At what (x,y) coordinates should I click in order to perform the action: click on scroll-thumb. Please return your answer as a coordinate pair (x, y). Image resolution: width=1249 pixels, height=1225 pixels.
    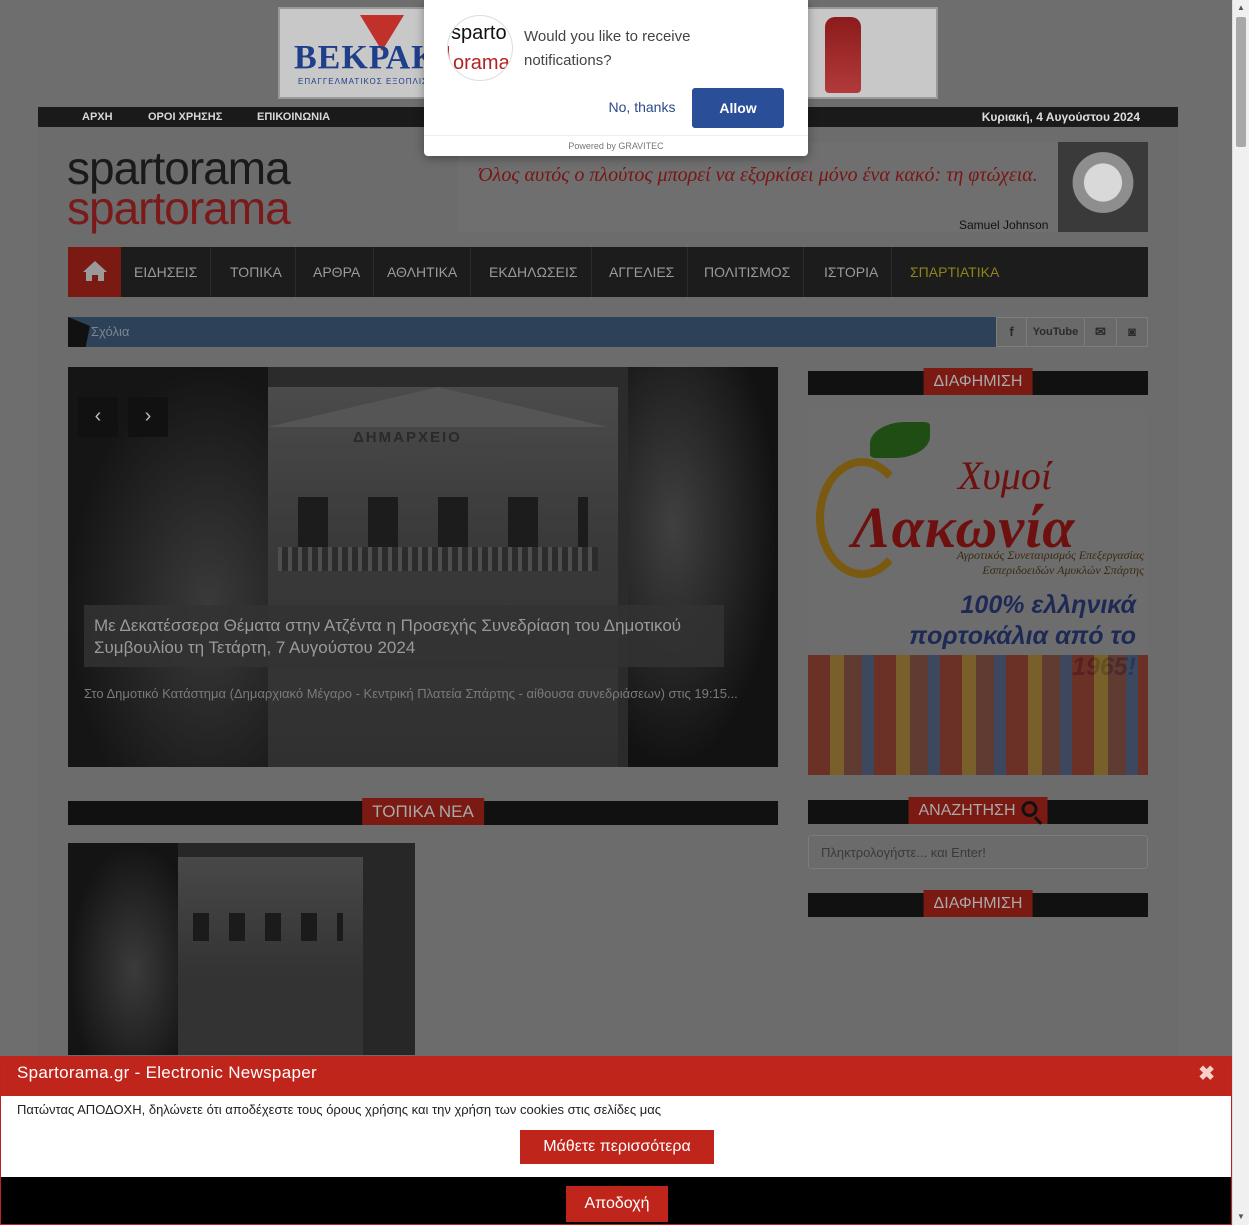
    Looking at the image, I should click on (1241, 82).